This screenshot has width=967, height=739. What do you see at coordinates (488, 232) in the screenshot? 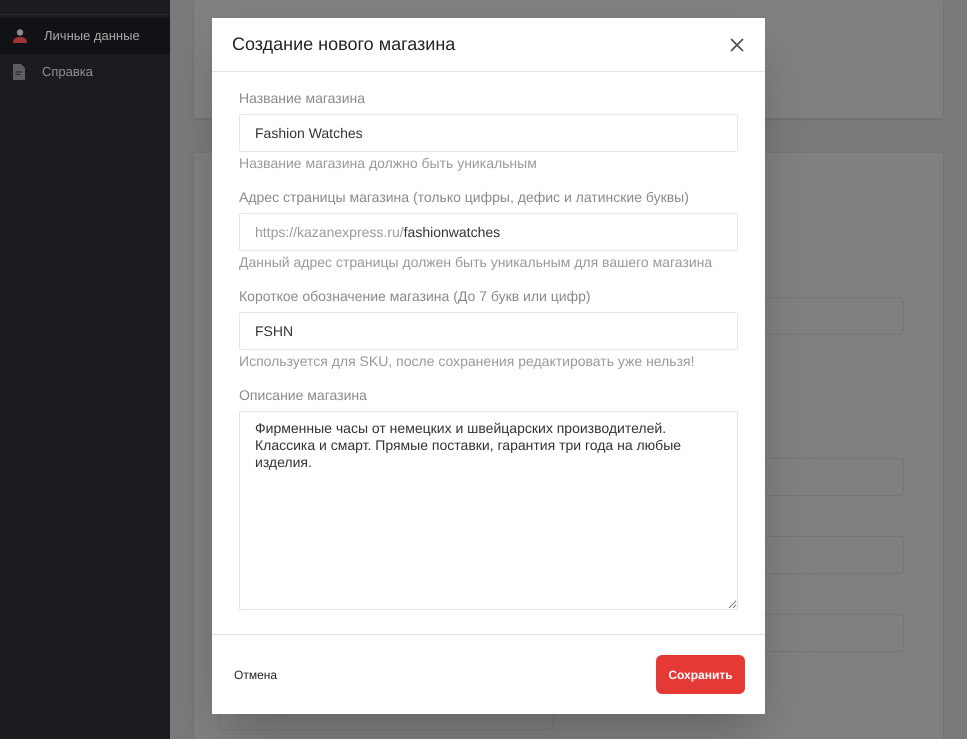
I see `url-field: https://kazanexpress.ru/fashionwatches` at bounding box center [488, 232].